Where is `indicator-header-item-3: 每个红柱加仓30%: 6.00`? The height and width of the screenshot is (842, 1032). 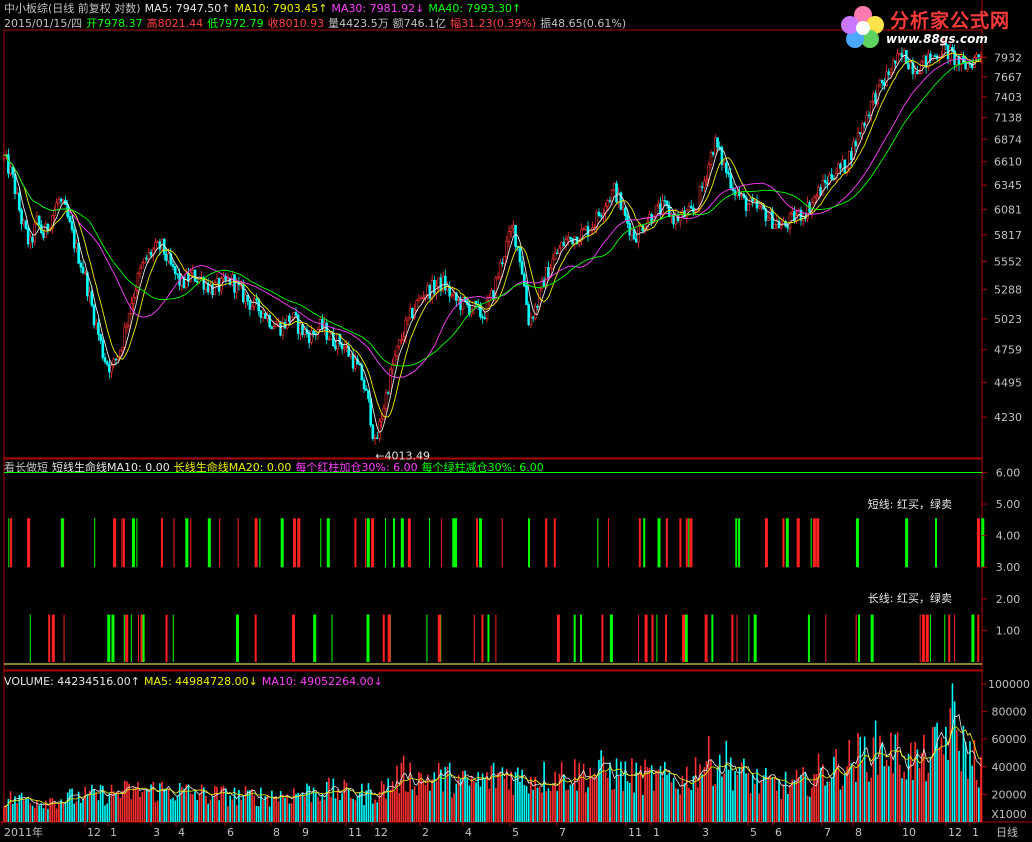 indicator-header-item-3: 每个红柱加仓30%: 6.00 is located at coordinates (356, 467).